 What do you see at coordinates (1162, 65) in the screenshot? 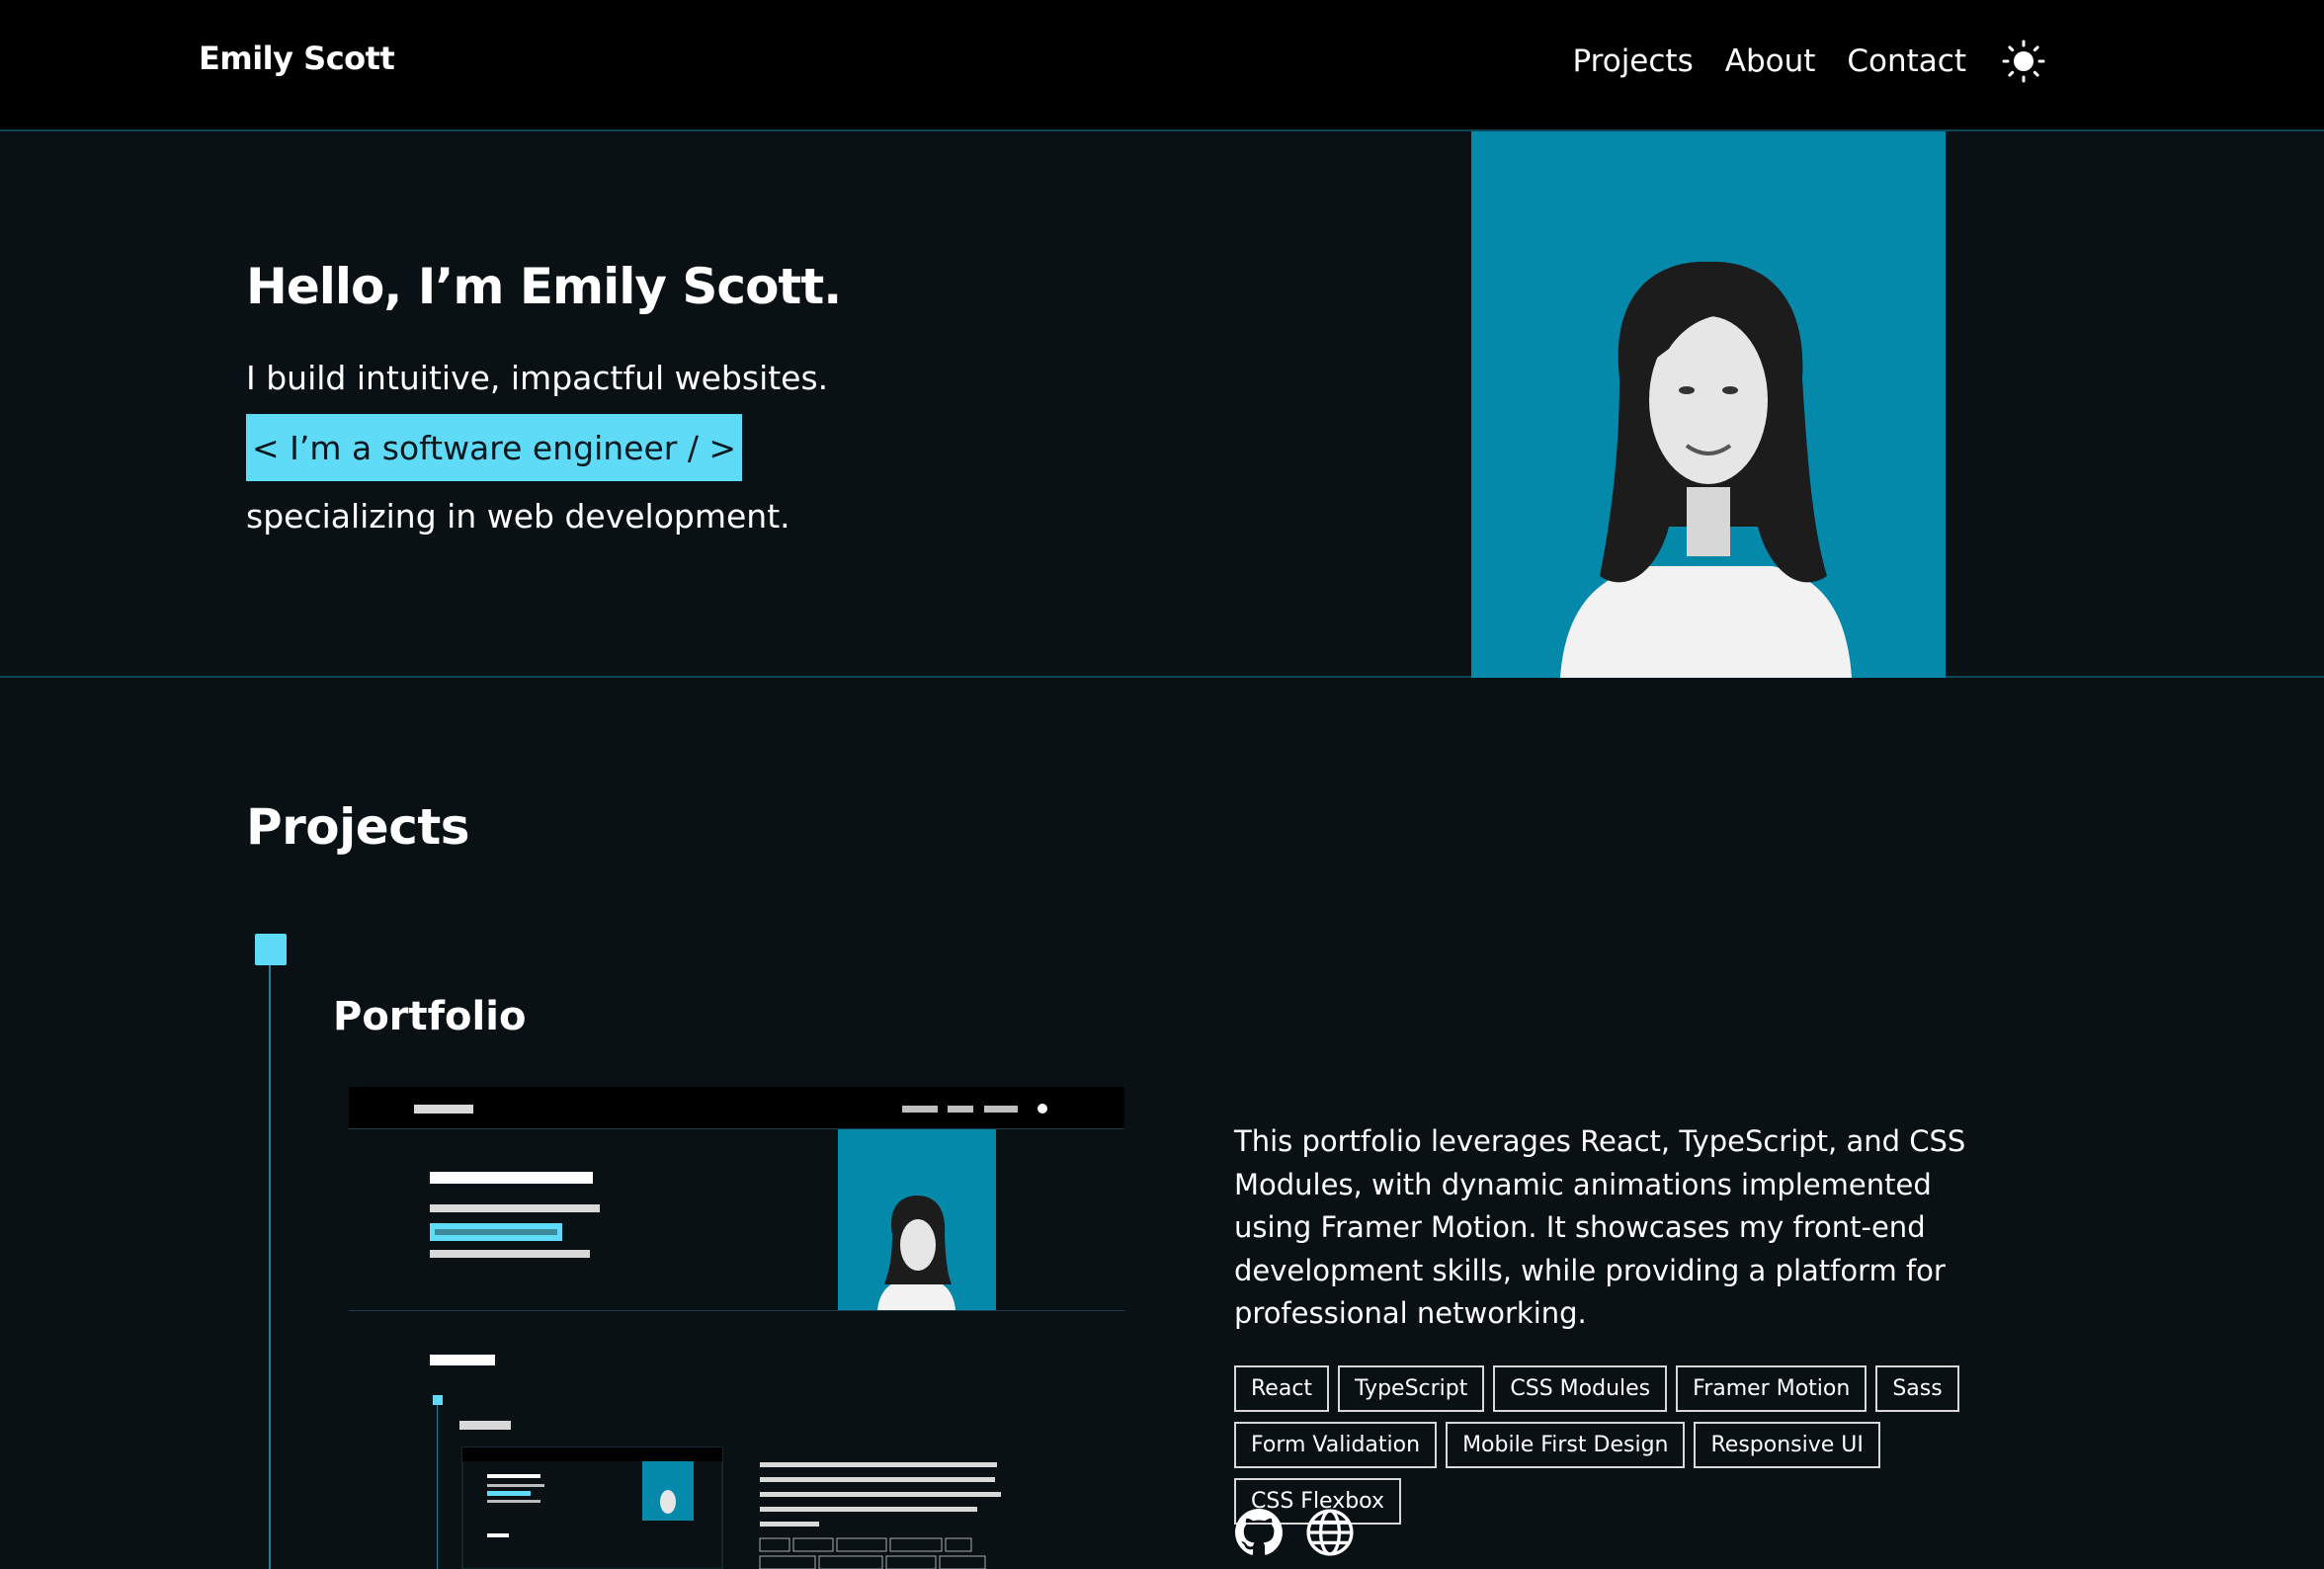
I see `site-header: Emily Scott Projects About Contact` at bounding box center [1162, 65].